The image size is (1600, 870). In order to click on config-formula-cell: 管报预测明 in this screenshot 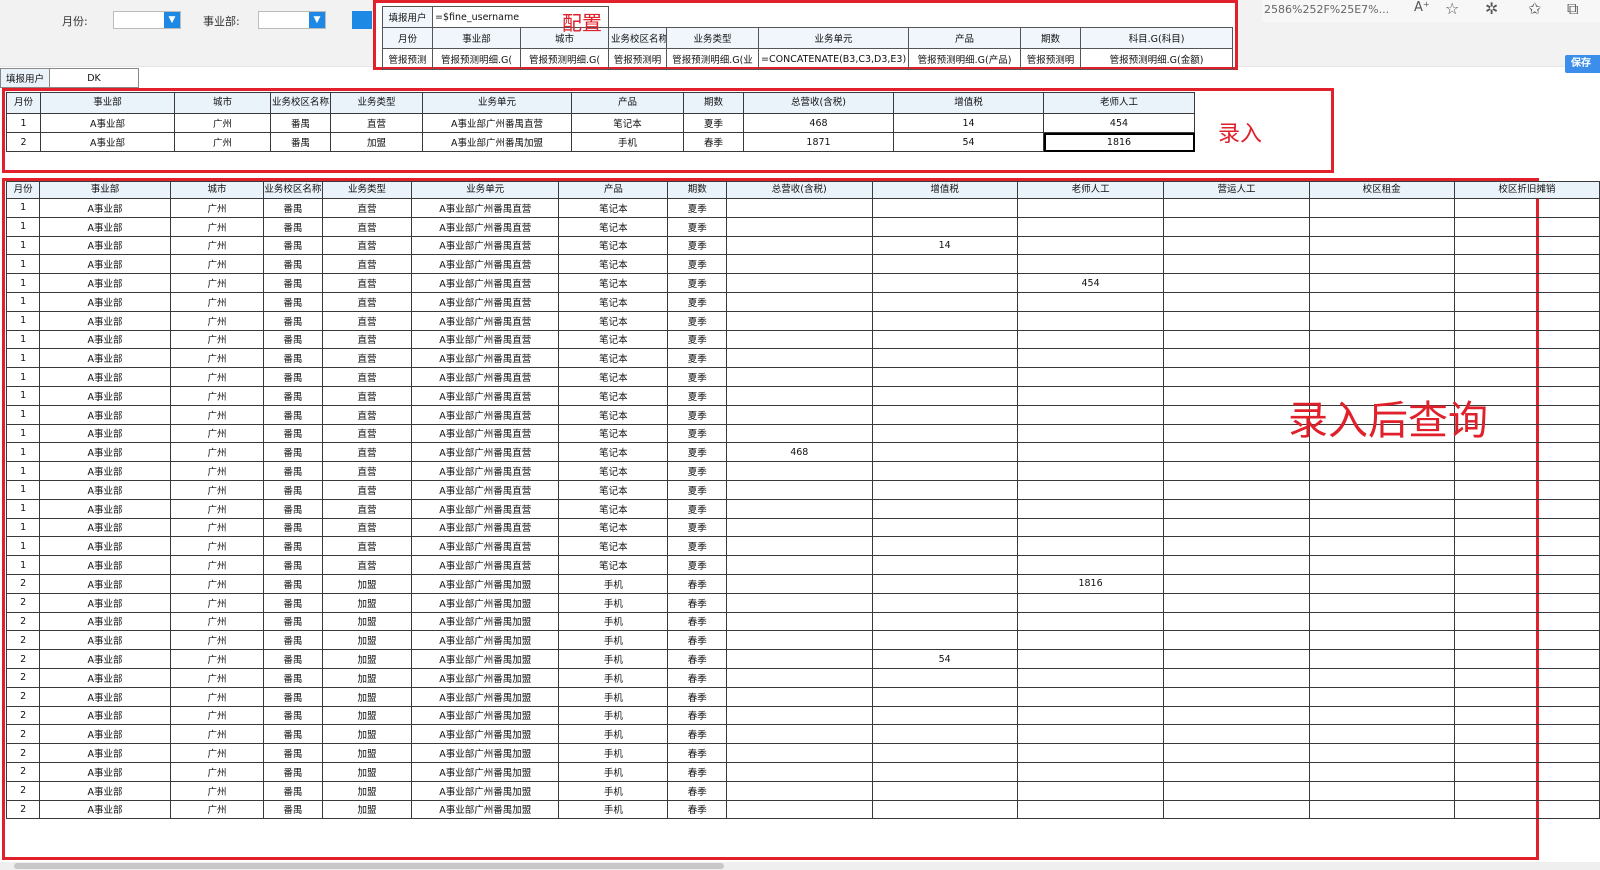, I will do `click(638, 59)`.